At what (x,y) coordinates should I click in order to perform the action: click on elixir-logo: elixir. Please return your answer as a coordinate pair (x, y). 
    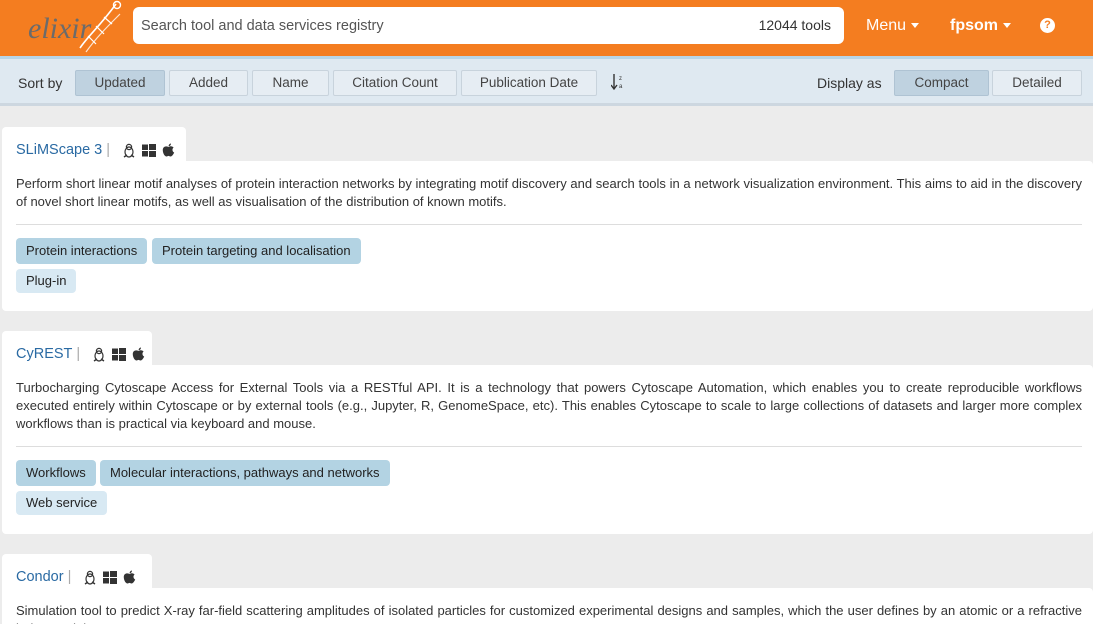
    Looking at the image, I should click on (75, 28).